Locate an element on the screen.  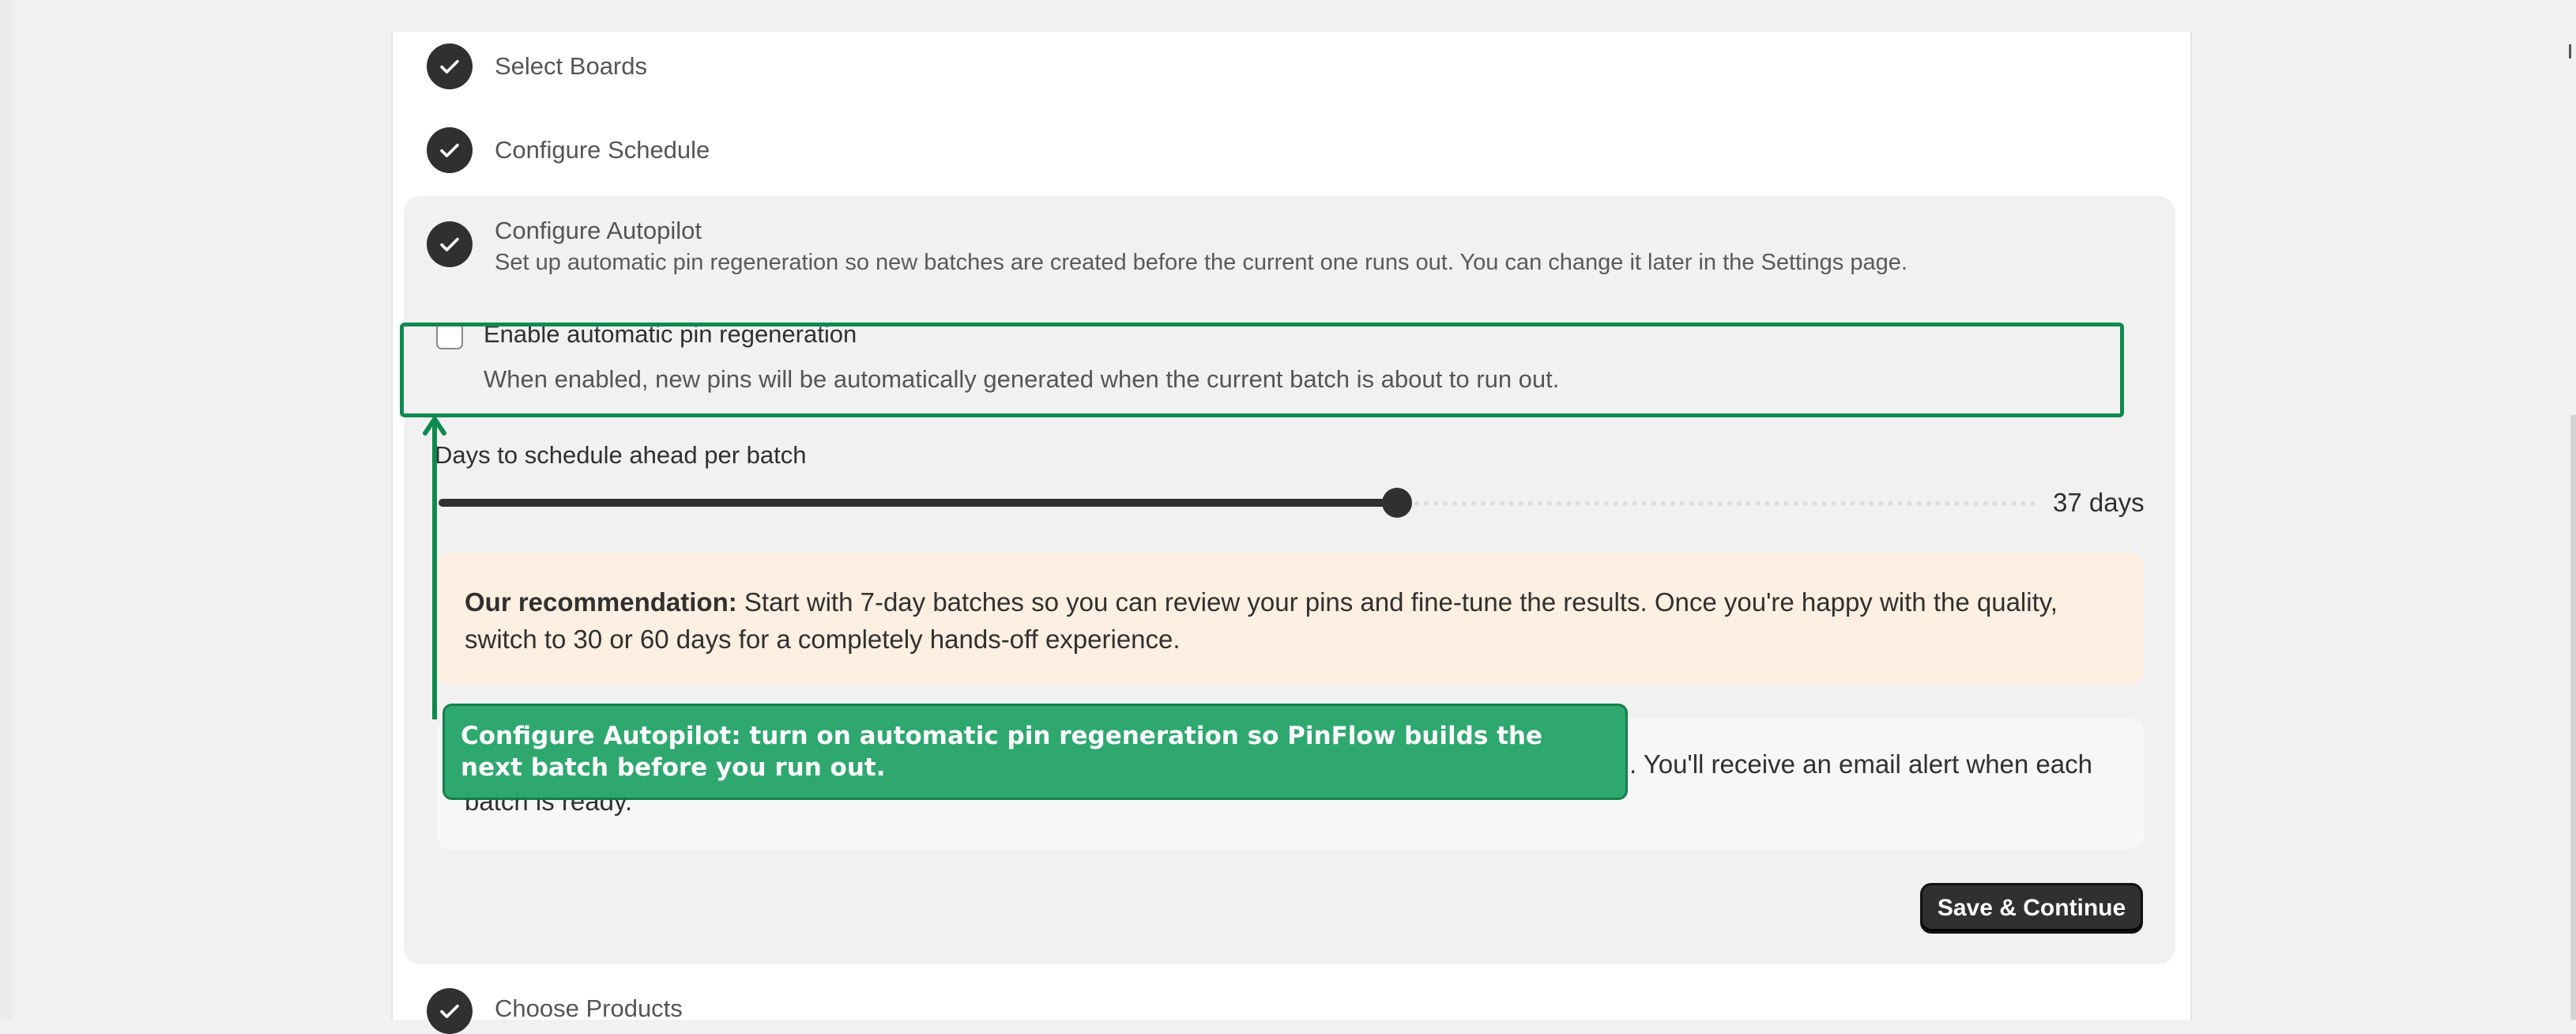
step-select-boards: Select Boards is located at coordinates (571, 66).